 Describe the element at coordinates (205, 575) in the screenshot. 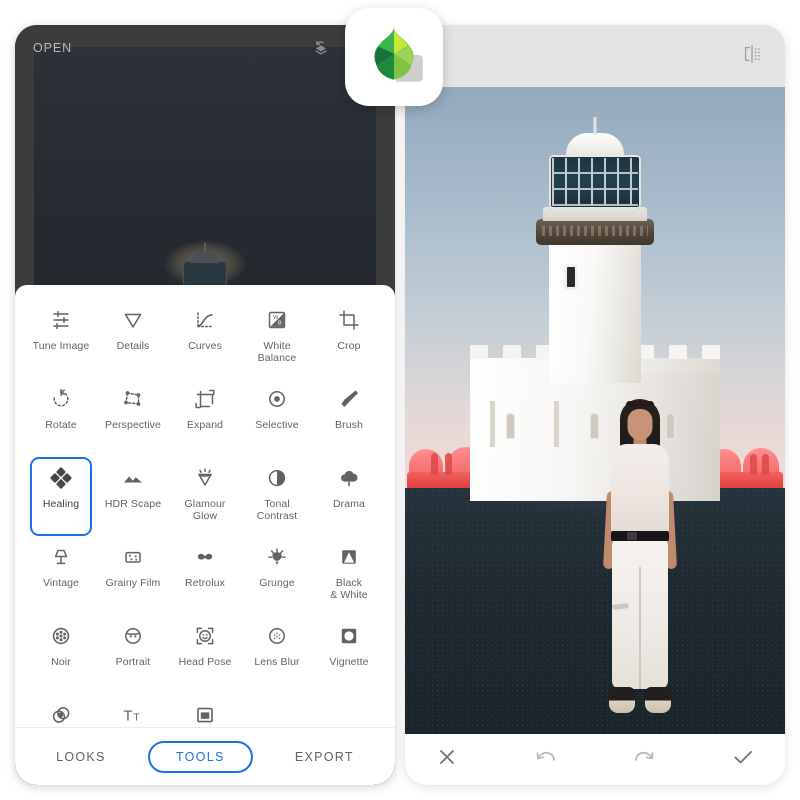

I see `tool-retrolux: Retrolux` at that location.